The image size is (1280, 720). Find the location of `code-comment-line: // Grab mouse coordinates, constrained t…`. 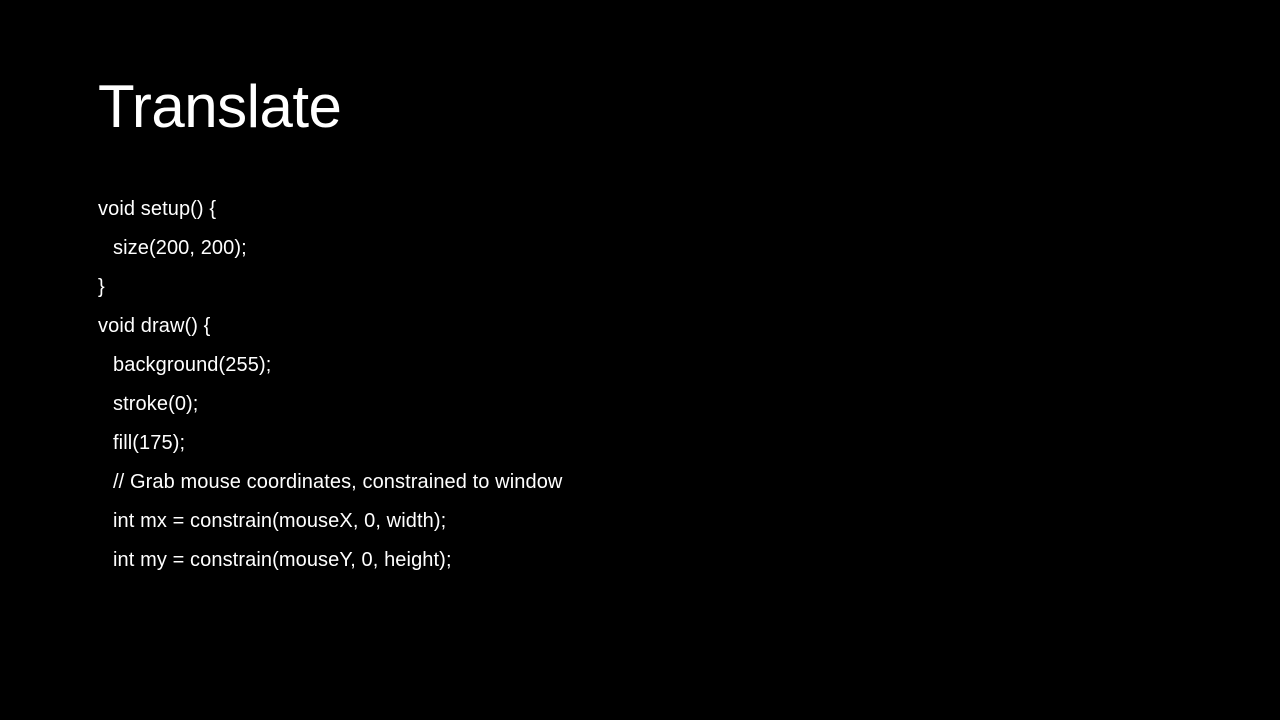

code-comment-line: // Grab mouse coordinates, constrained t… is located at coordinates (338, 482).